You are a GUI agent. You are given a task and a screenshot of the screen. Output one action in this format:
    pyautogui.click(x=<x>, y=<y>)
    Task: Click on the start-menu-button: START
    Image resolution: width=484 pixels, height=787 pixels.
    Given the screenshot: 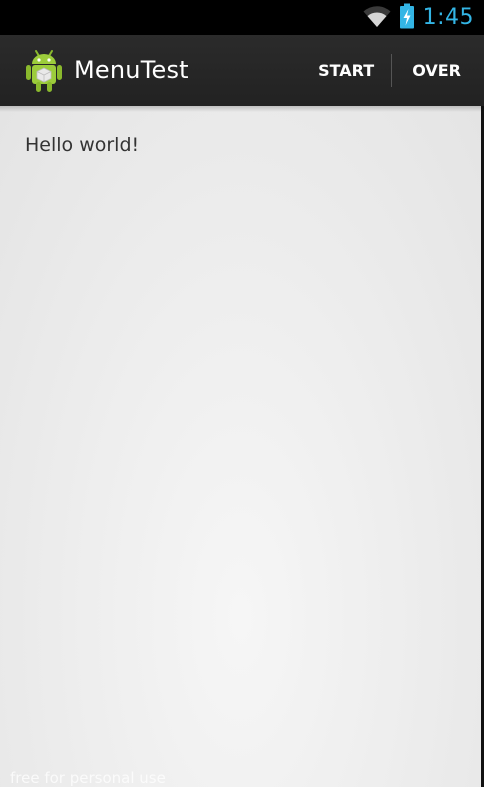 What is the action you would take?
    pyautogui.click(x=346, y=70)
    